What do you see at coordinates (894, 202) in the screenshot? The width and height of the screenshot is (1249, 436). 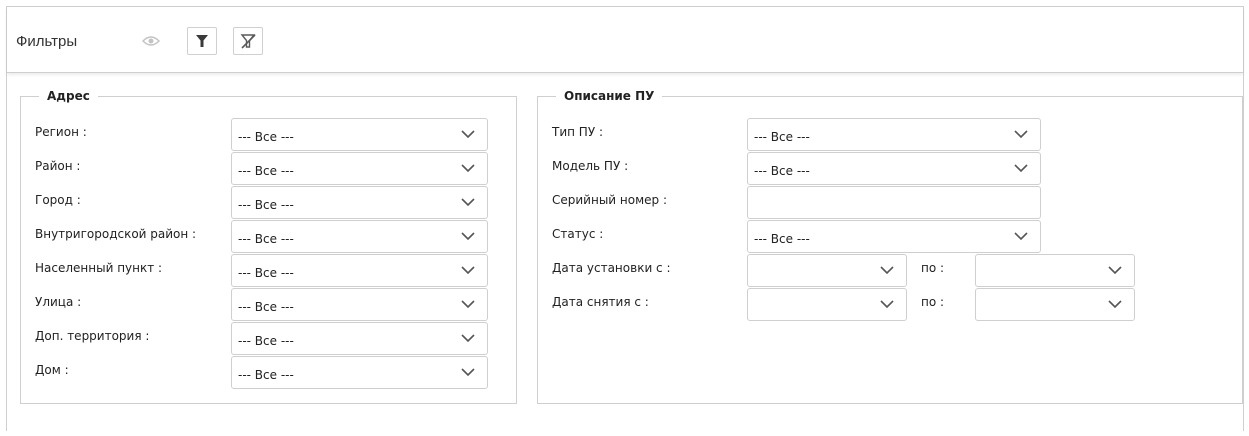 I see `serial-number-input` at bounding box center [894, 202].